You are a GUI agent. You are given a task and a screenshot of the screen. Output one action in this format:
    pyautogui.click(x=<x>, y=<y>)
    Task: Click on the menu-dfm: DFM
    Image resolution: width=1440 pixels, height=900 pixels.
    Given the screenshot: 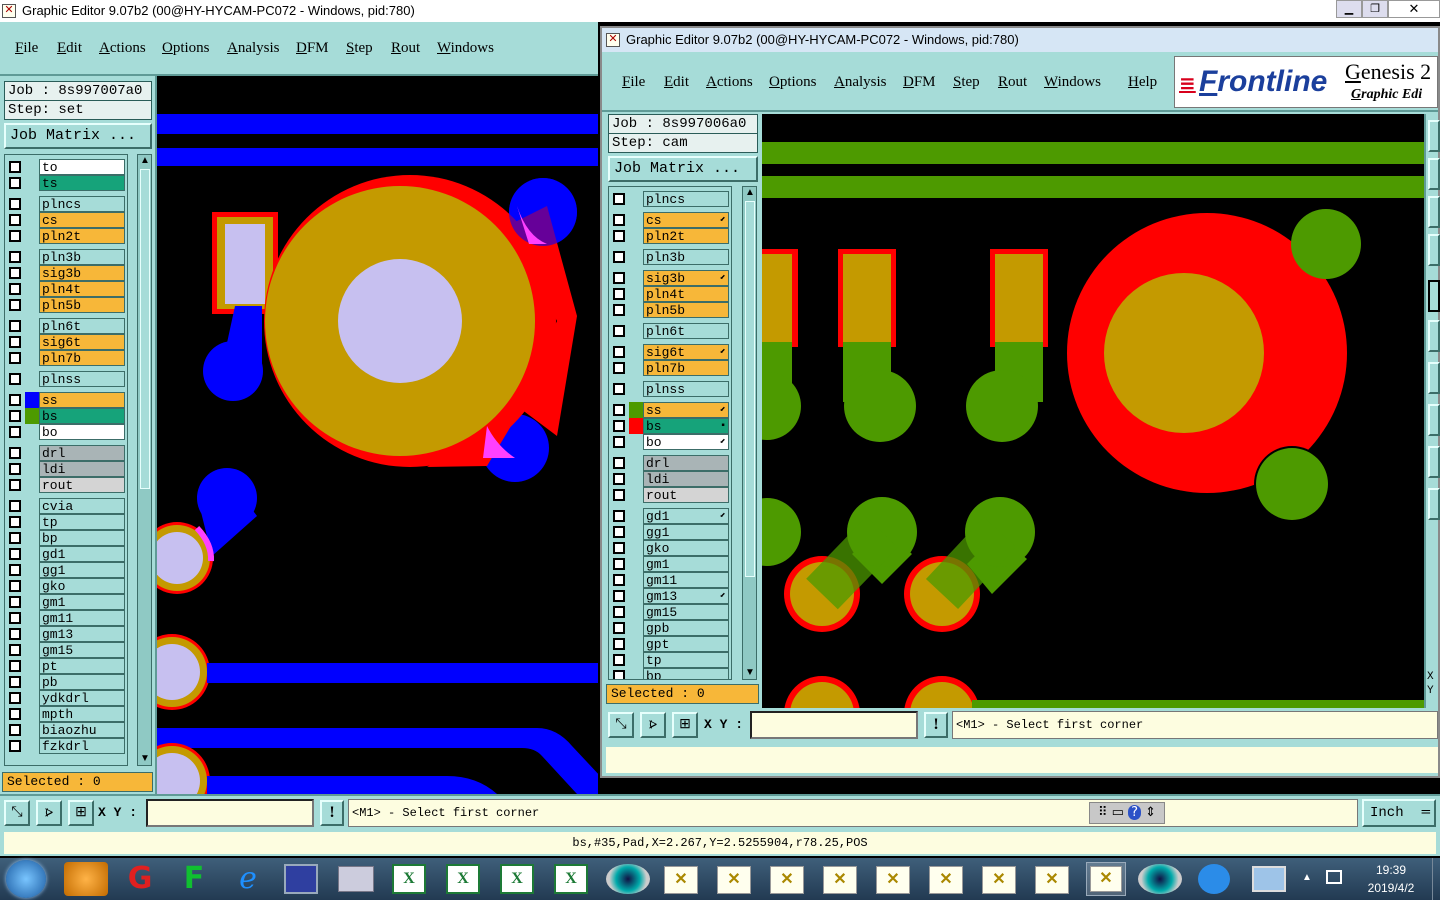 What is the action you would take?
    pyautogui.click(x=919, y=82)
    